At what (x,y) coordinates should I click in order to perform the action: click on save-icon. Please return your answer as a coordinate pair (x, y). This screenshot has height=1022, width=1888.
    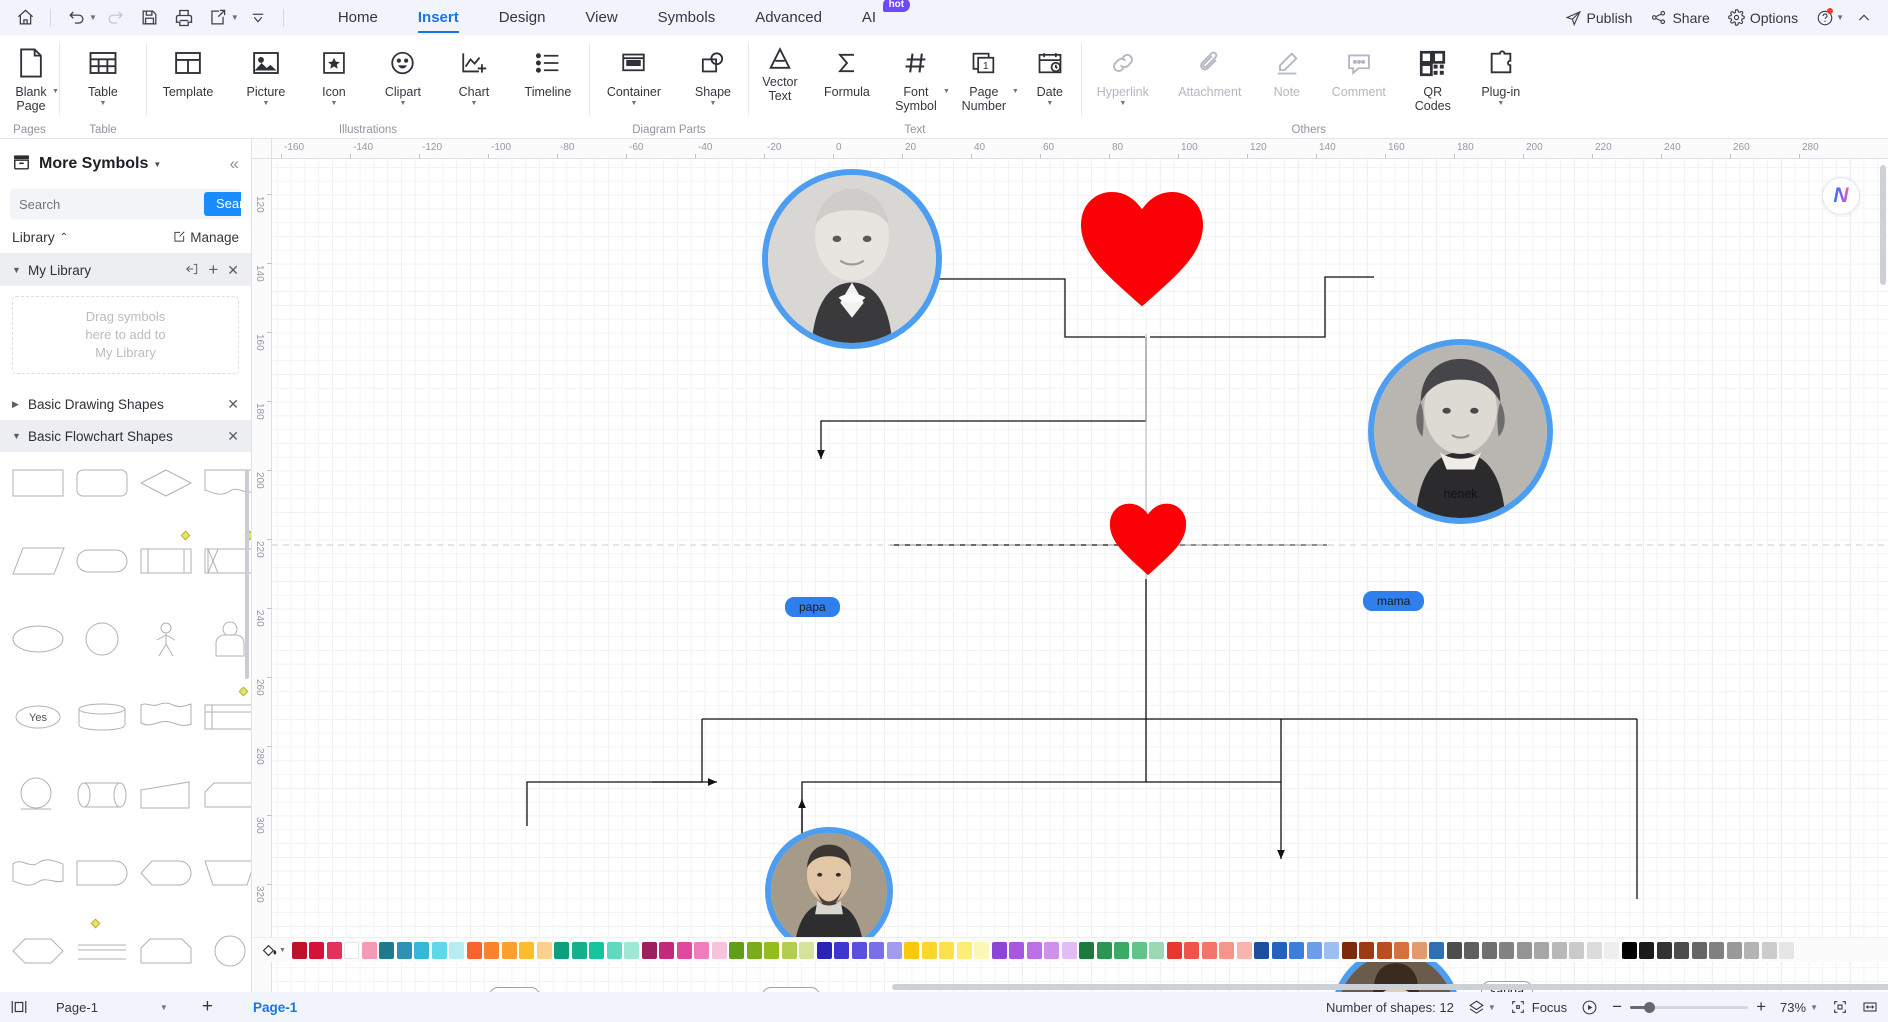
    Looking at the image, I should click on (150, 18).